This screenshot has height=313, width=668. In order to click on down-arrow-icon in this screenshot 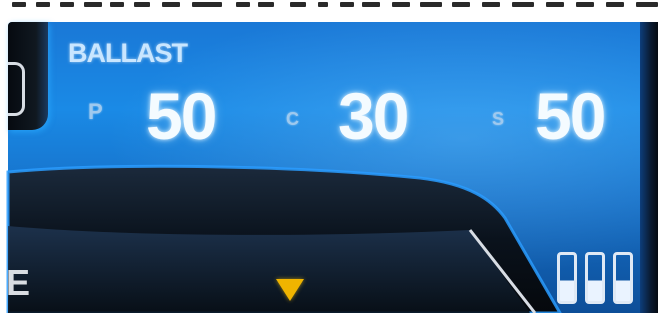, I will do `click(290, 290)`.